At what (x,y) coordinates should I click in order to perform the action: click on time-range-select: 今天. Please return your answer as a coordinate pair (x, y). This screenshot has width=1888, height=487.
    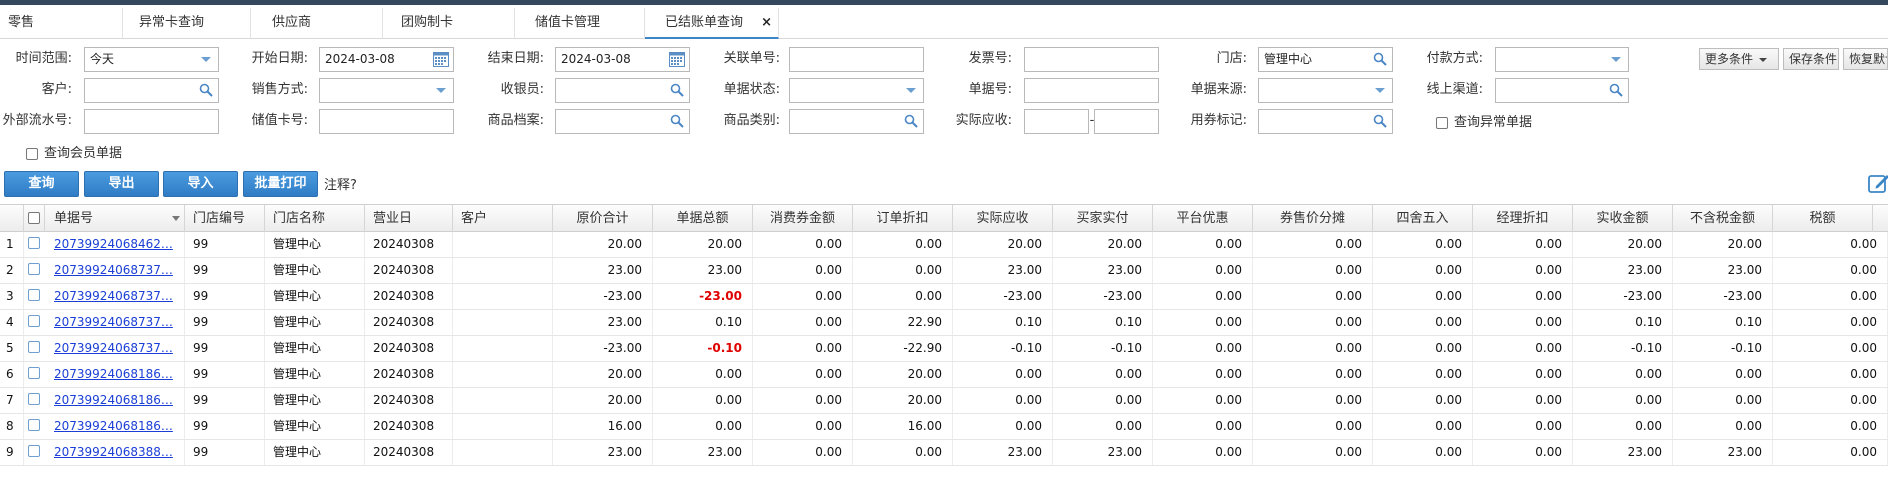
    Looking at the image, I should click on (151, 59).